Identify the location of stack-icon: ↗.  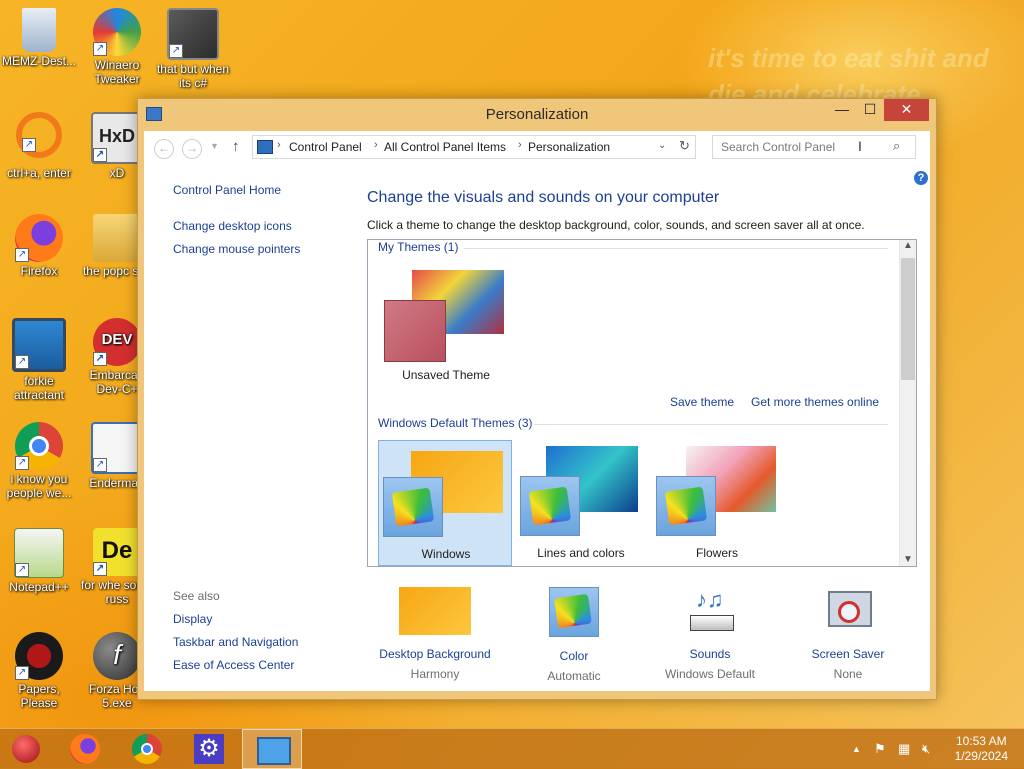
(193, 34).